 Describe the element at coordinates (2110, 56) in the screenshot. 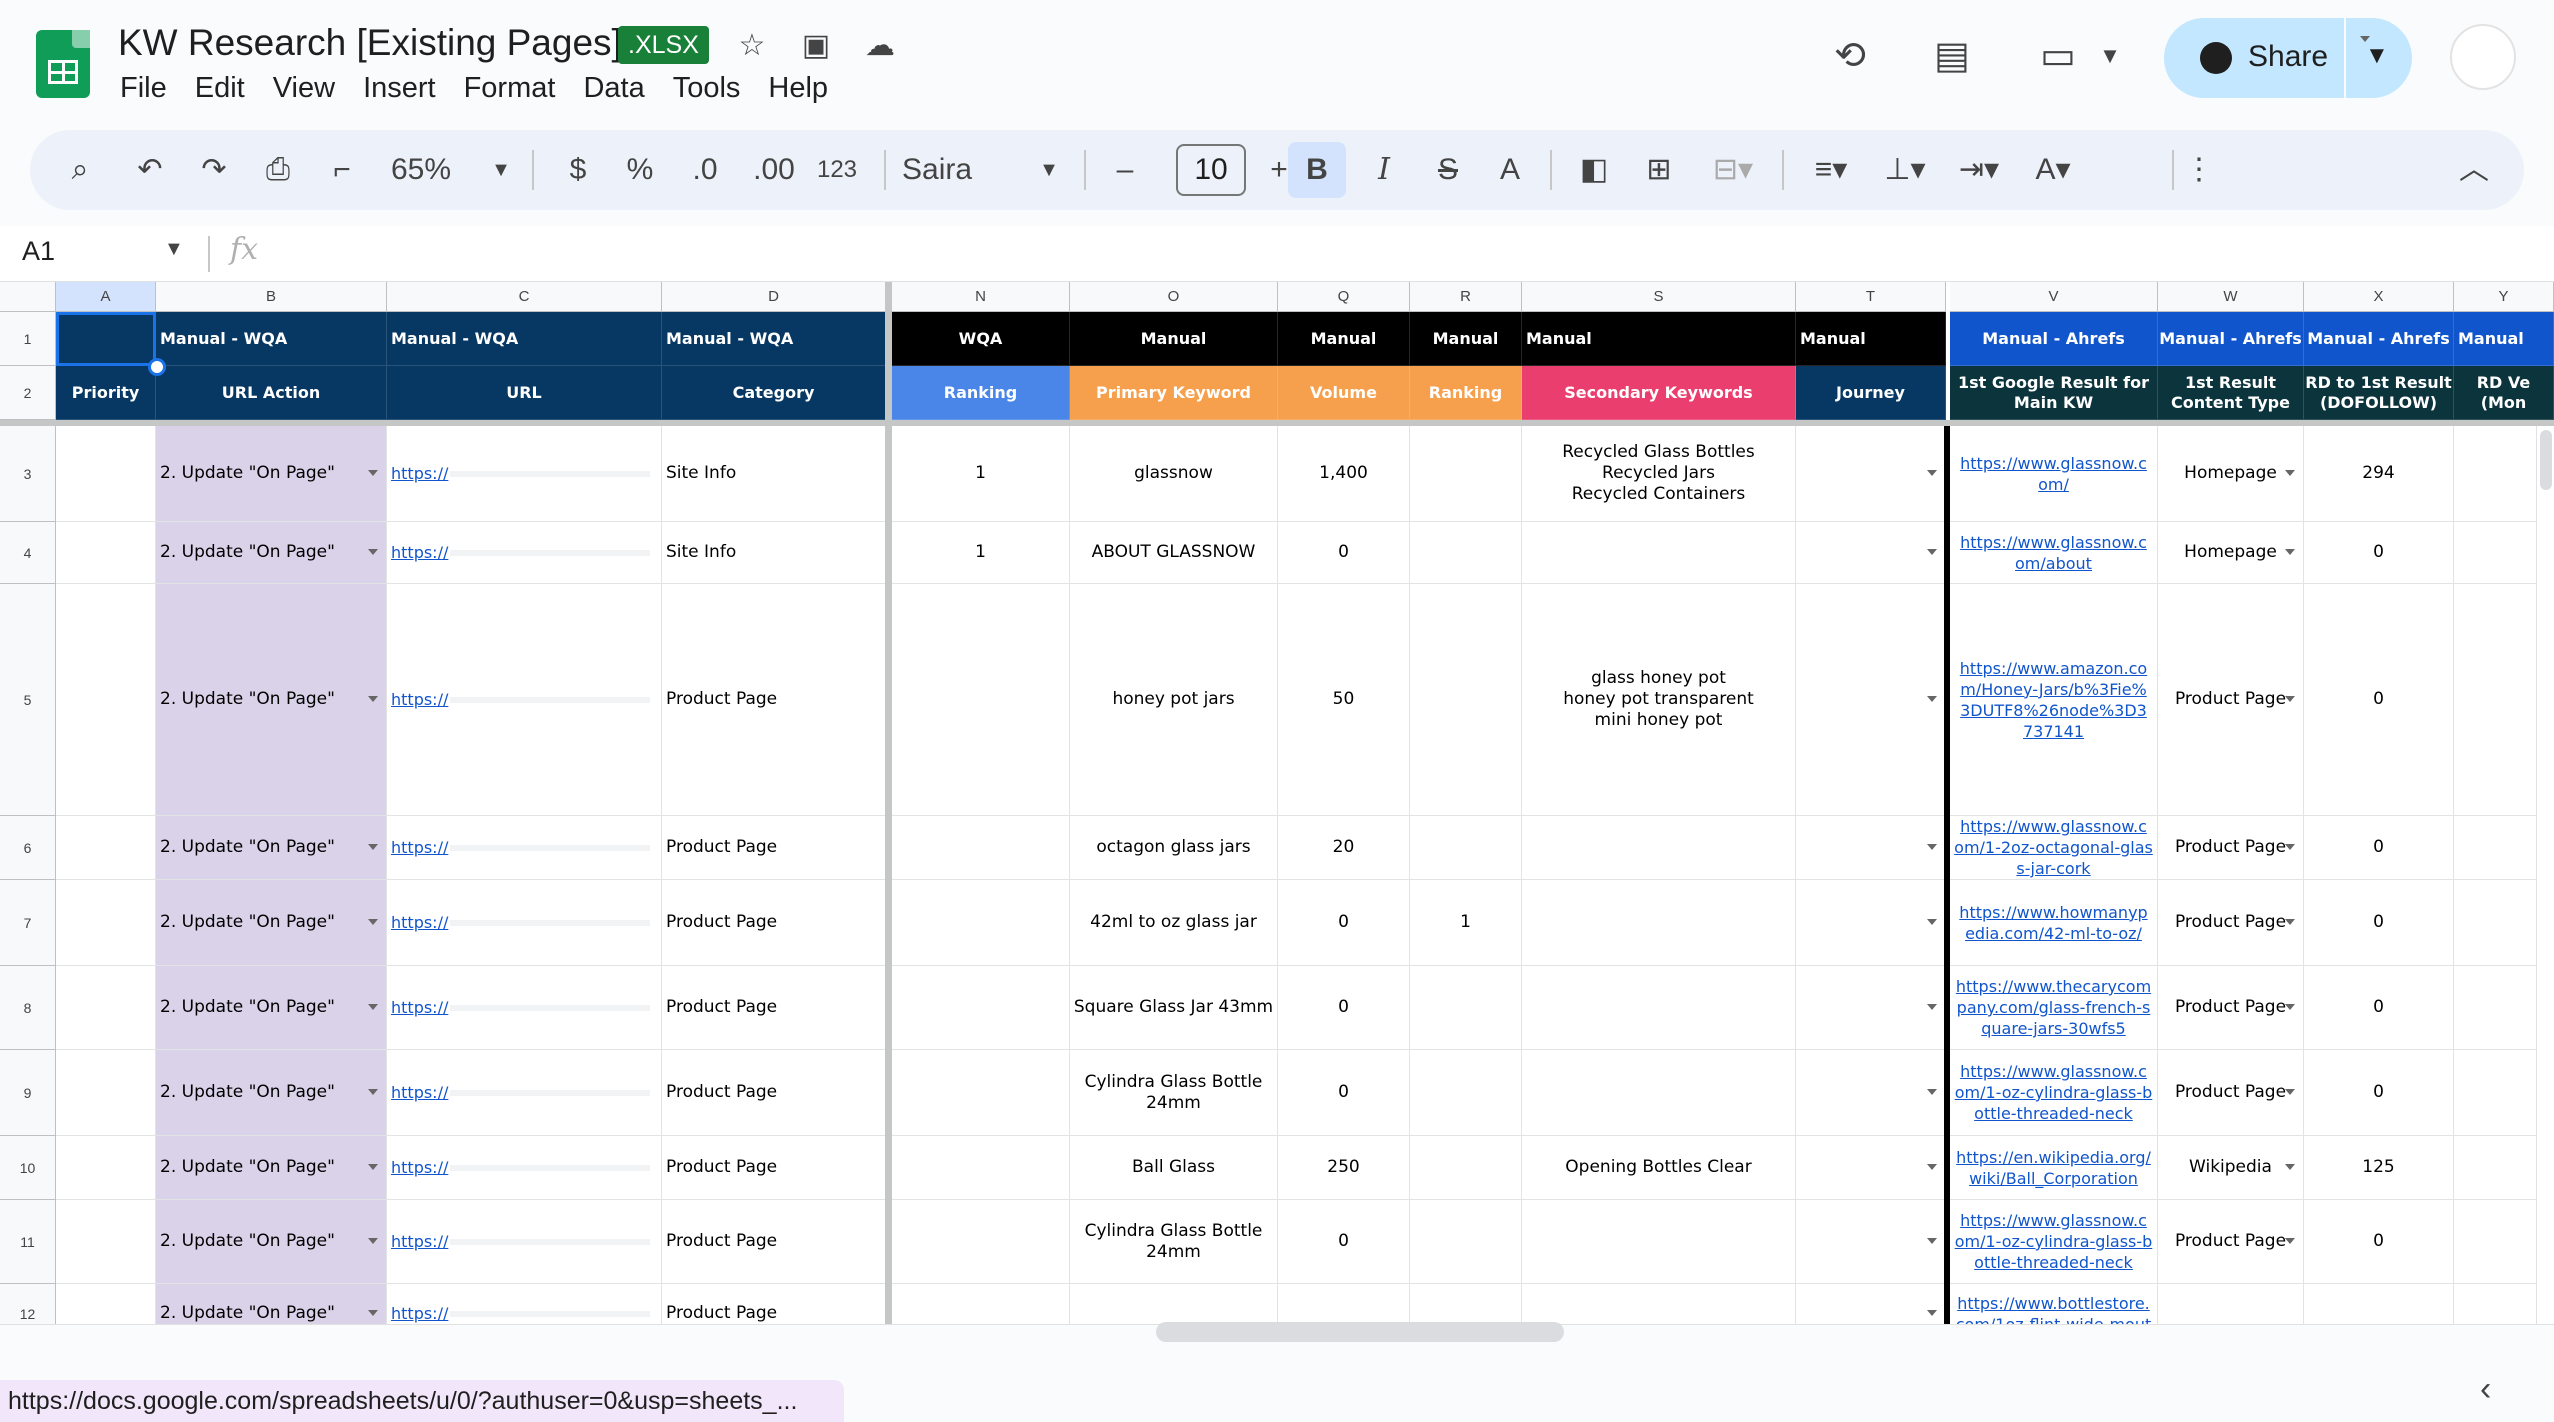

I see `meet-dropdown-icon: ▼` at that location.